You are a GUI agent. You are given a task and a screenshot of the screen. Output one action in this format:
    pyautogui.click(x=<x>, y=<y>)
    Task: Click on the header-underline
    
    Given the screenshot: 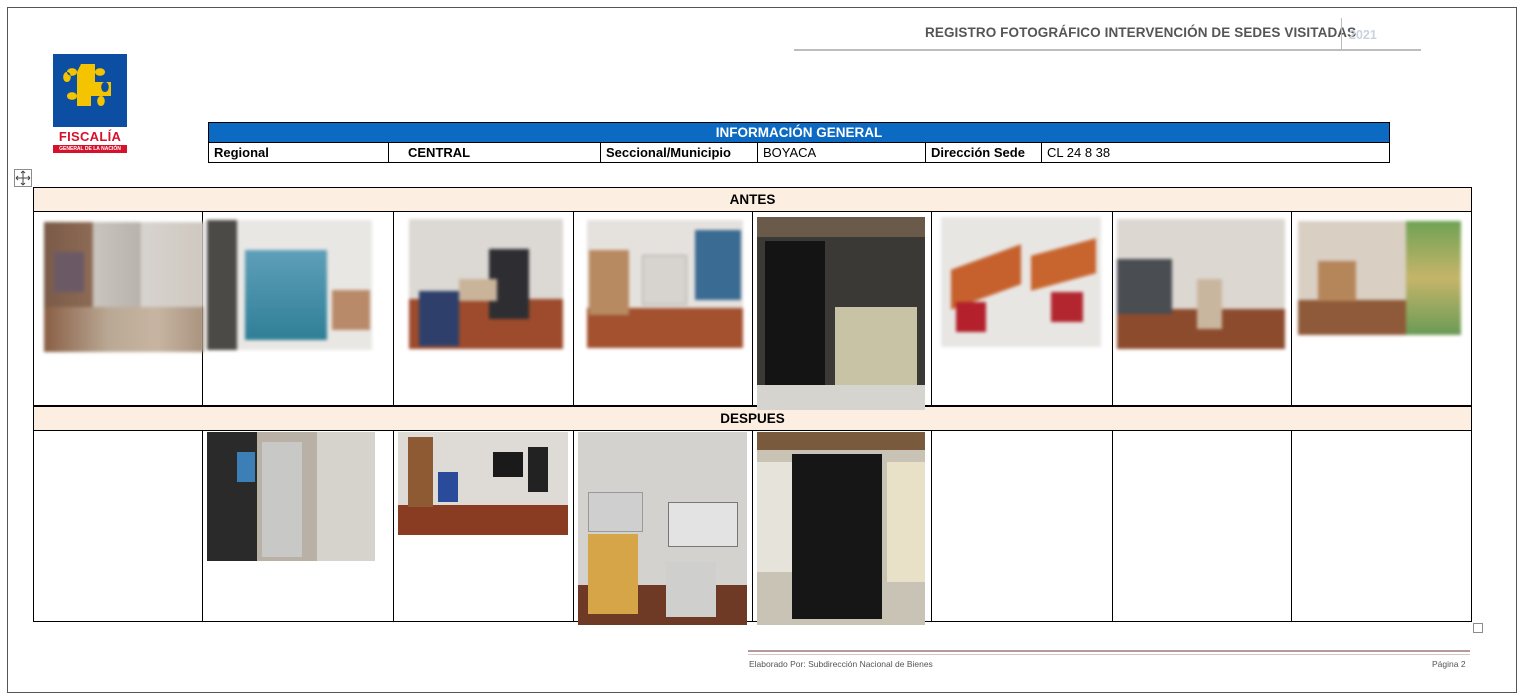 What is the action you would take?
    pyautogui.click(x=1107, y=50)
    